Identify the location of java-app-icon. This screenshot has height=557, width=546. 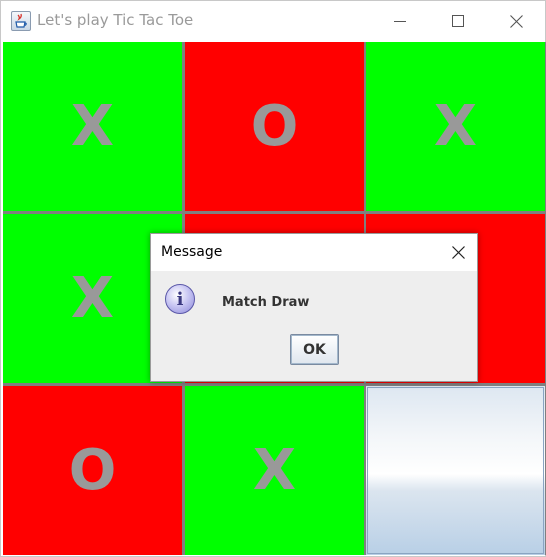
(21, 21).